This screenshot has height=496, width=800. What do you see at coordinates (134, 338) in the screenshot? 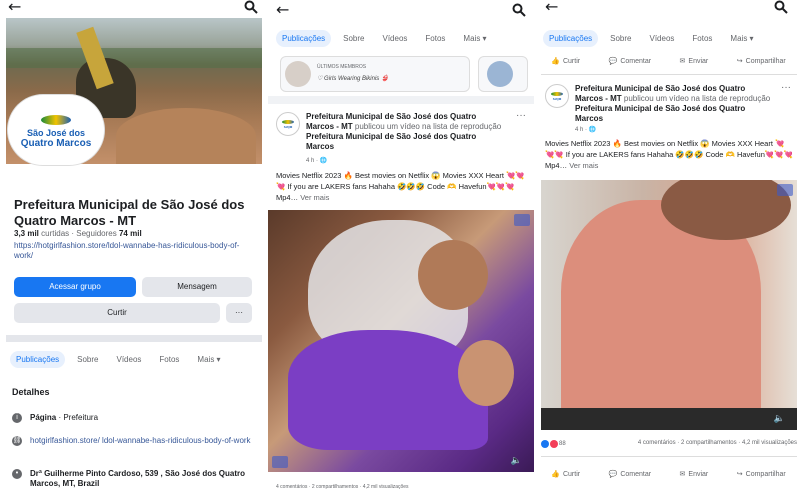
I see `section-divider` at bounding box center [134, 338].